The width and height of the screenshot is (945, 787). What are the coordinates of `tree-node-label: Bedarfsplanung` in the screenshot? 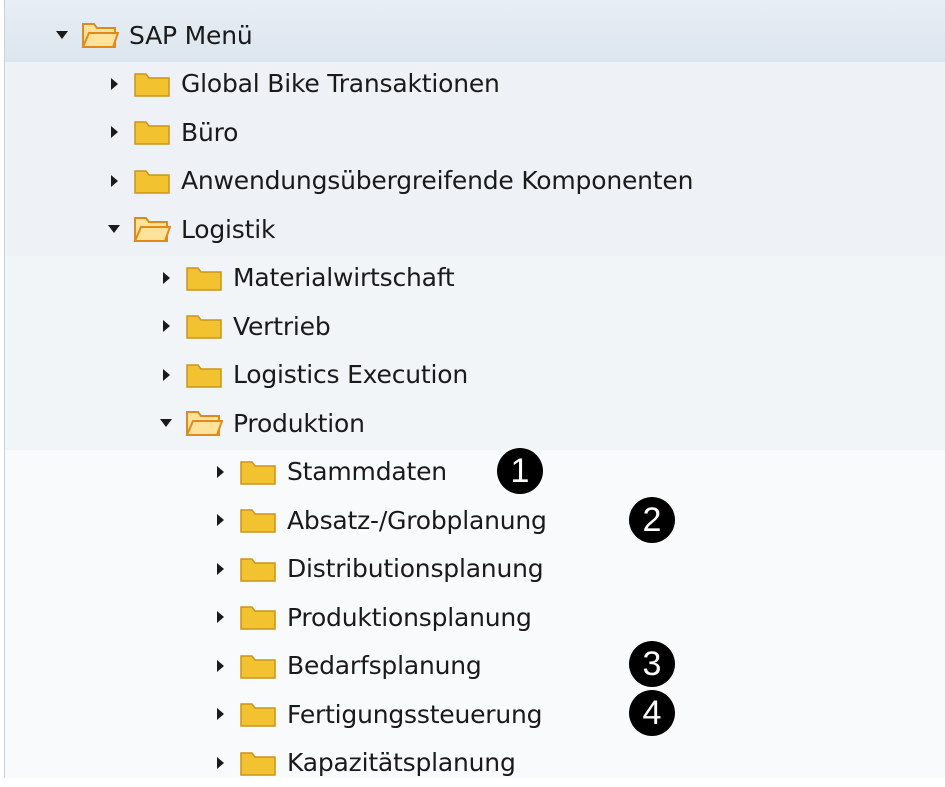 It's located at (384, 665).